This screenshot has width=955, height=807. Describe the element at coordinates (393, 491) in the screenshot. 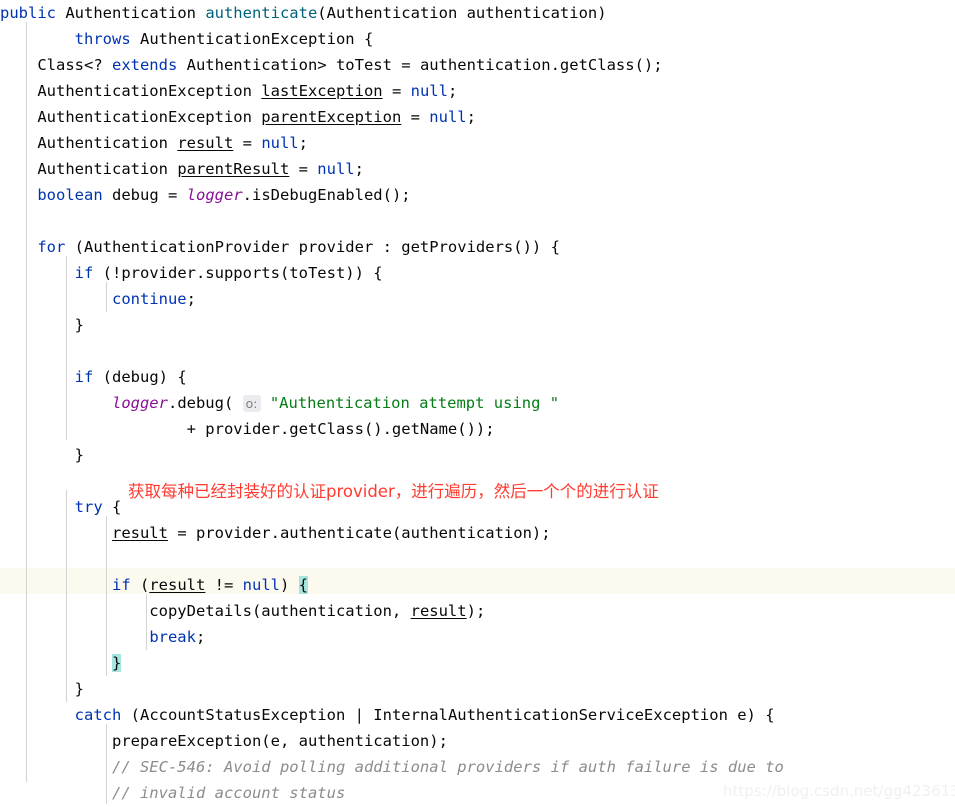

I see `red-chinese-annotation: 获取每种已经封装好的认证provider，进行遍历，然后一个个的进行认证` at that location.